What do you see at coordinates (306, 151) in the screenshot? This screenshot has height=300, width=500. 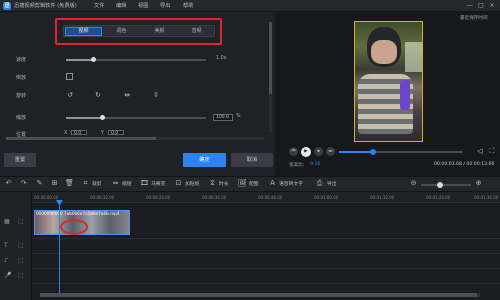 I see `play-button: ▶` at bounding box center [306, 151].